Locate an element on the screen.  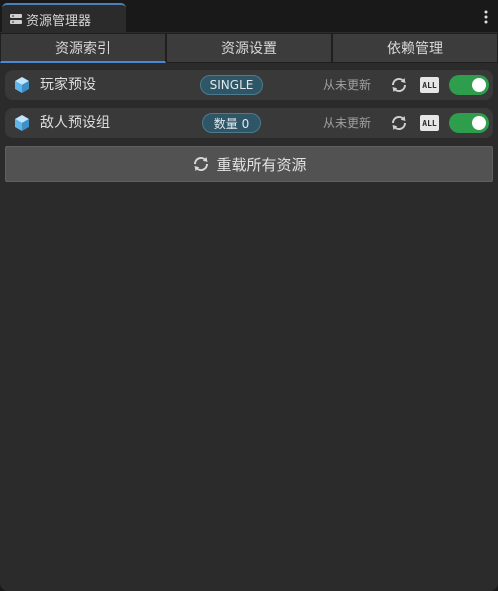
database-icon is located at coordinates (16, 19).